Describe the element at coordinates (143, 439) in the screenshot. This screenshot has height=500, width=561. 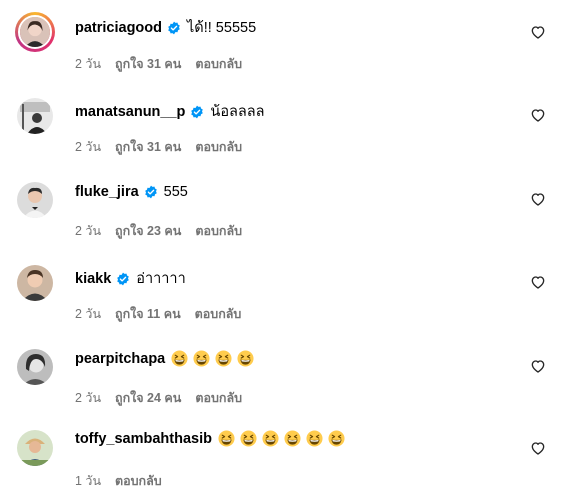
I see `comment-username: toffy_sambahthasib` at that location.